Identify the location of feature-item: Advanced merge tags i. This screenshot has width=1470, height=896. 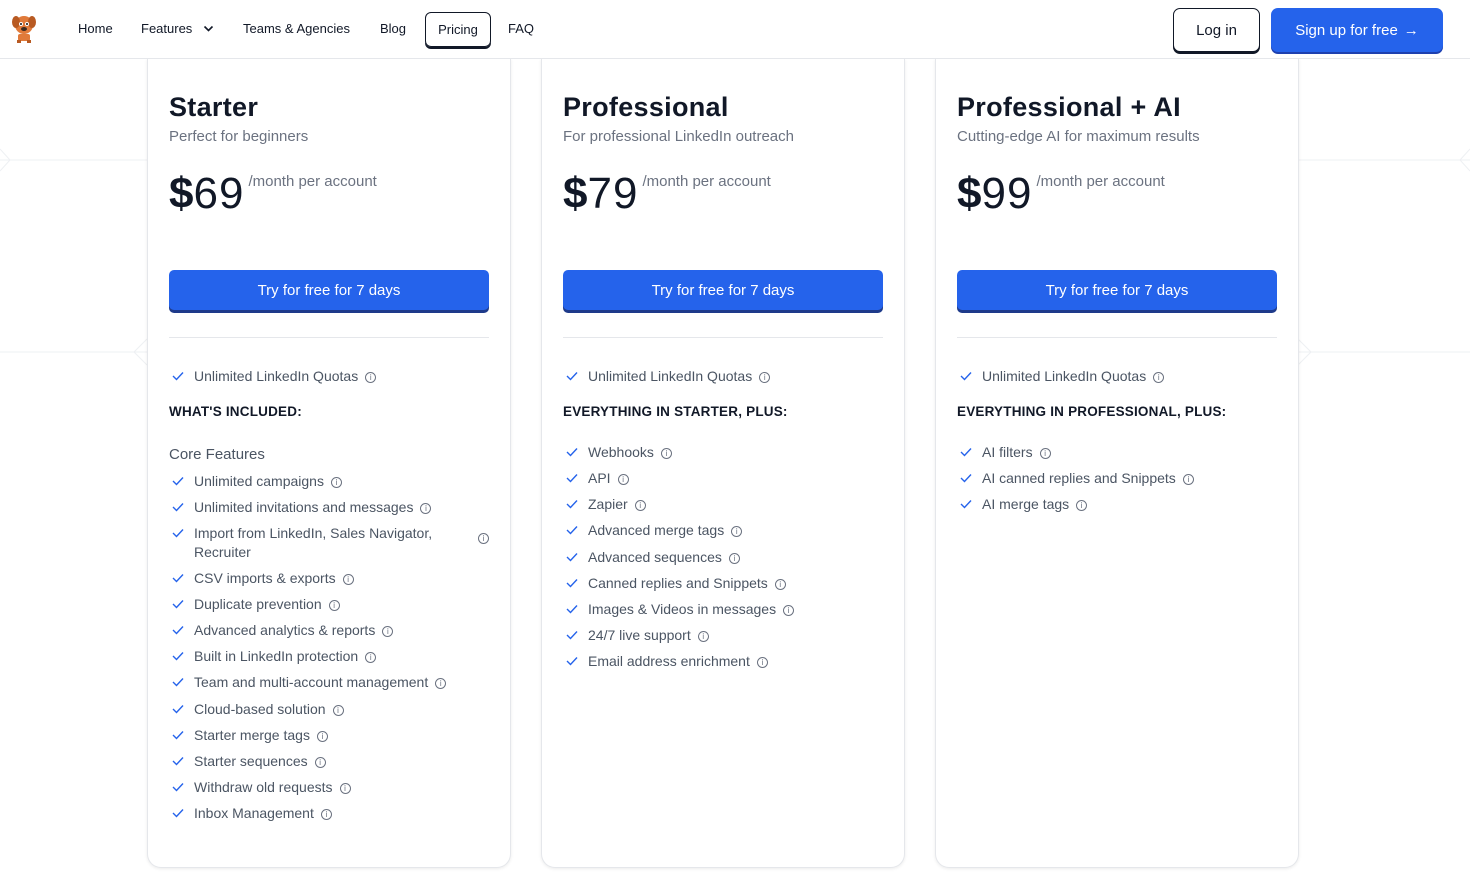
(723, 530).